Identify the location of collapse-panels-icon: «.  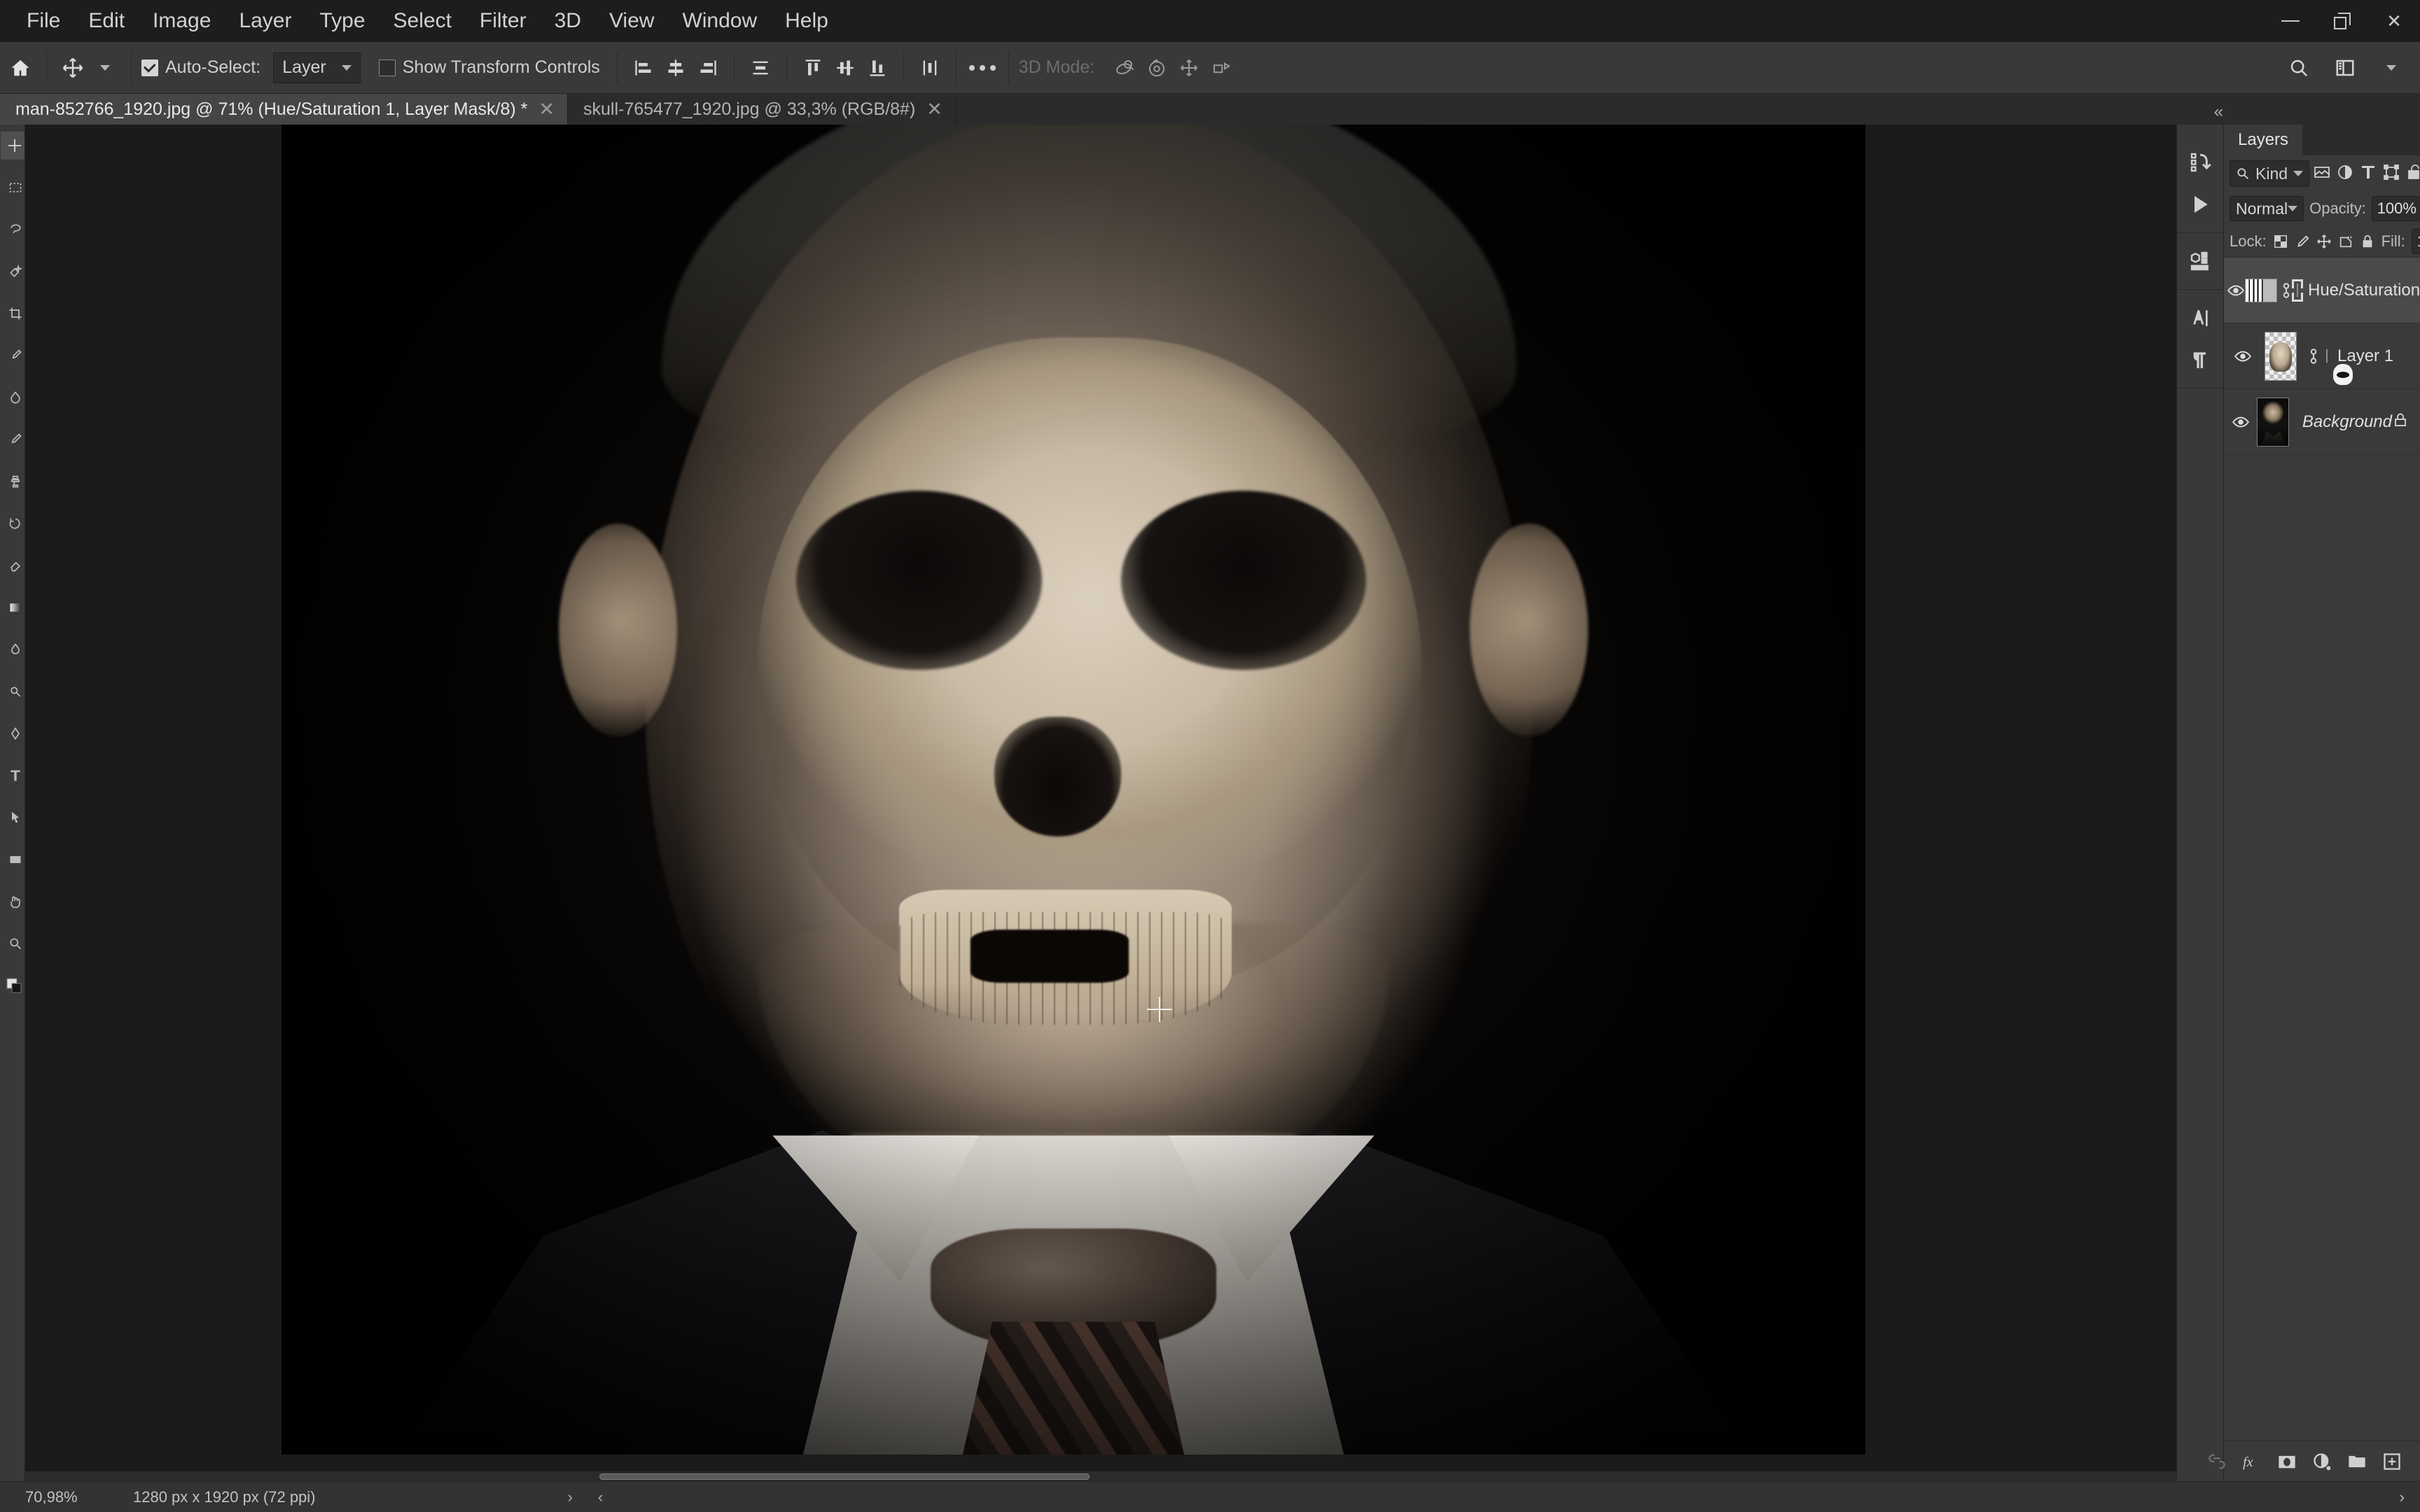
(2218, 112).